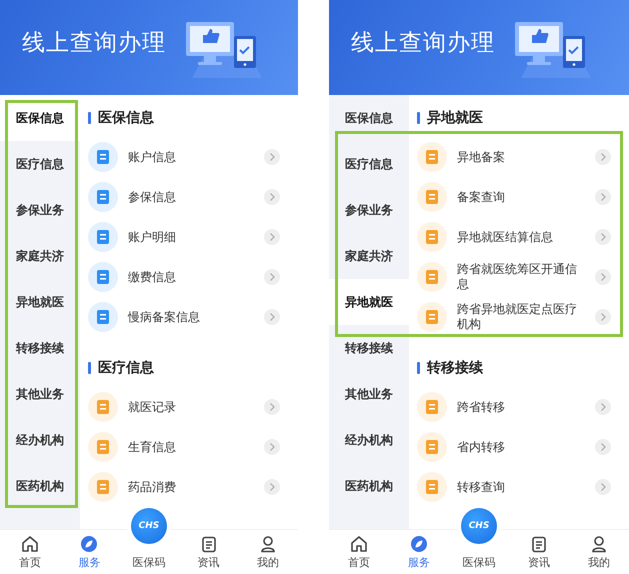 Image resolution: width=629 pixels, height=574 pixels. I want to click on menu-item-label: 跨省异地就医定点医疗机构, so click(521, 317).